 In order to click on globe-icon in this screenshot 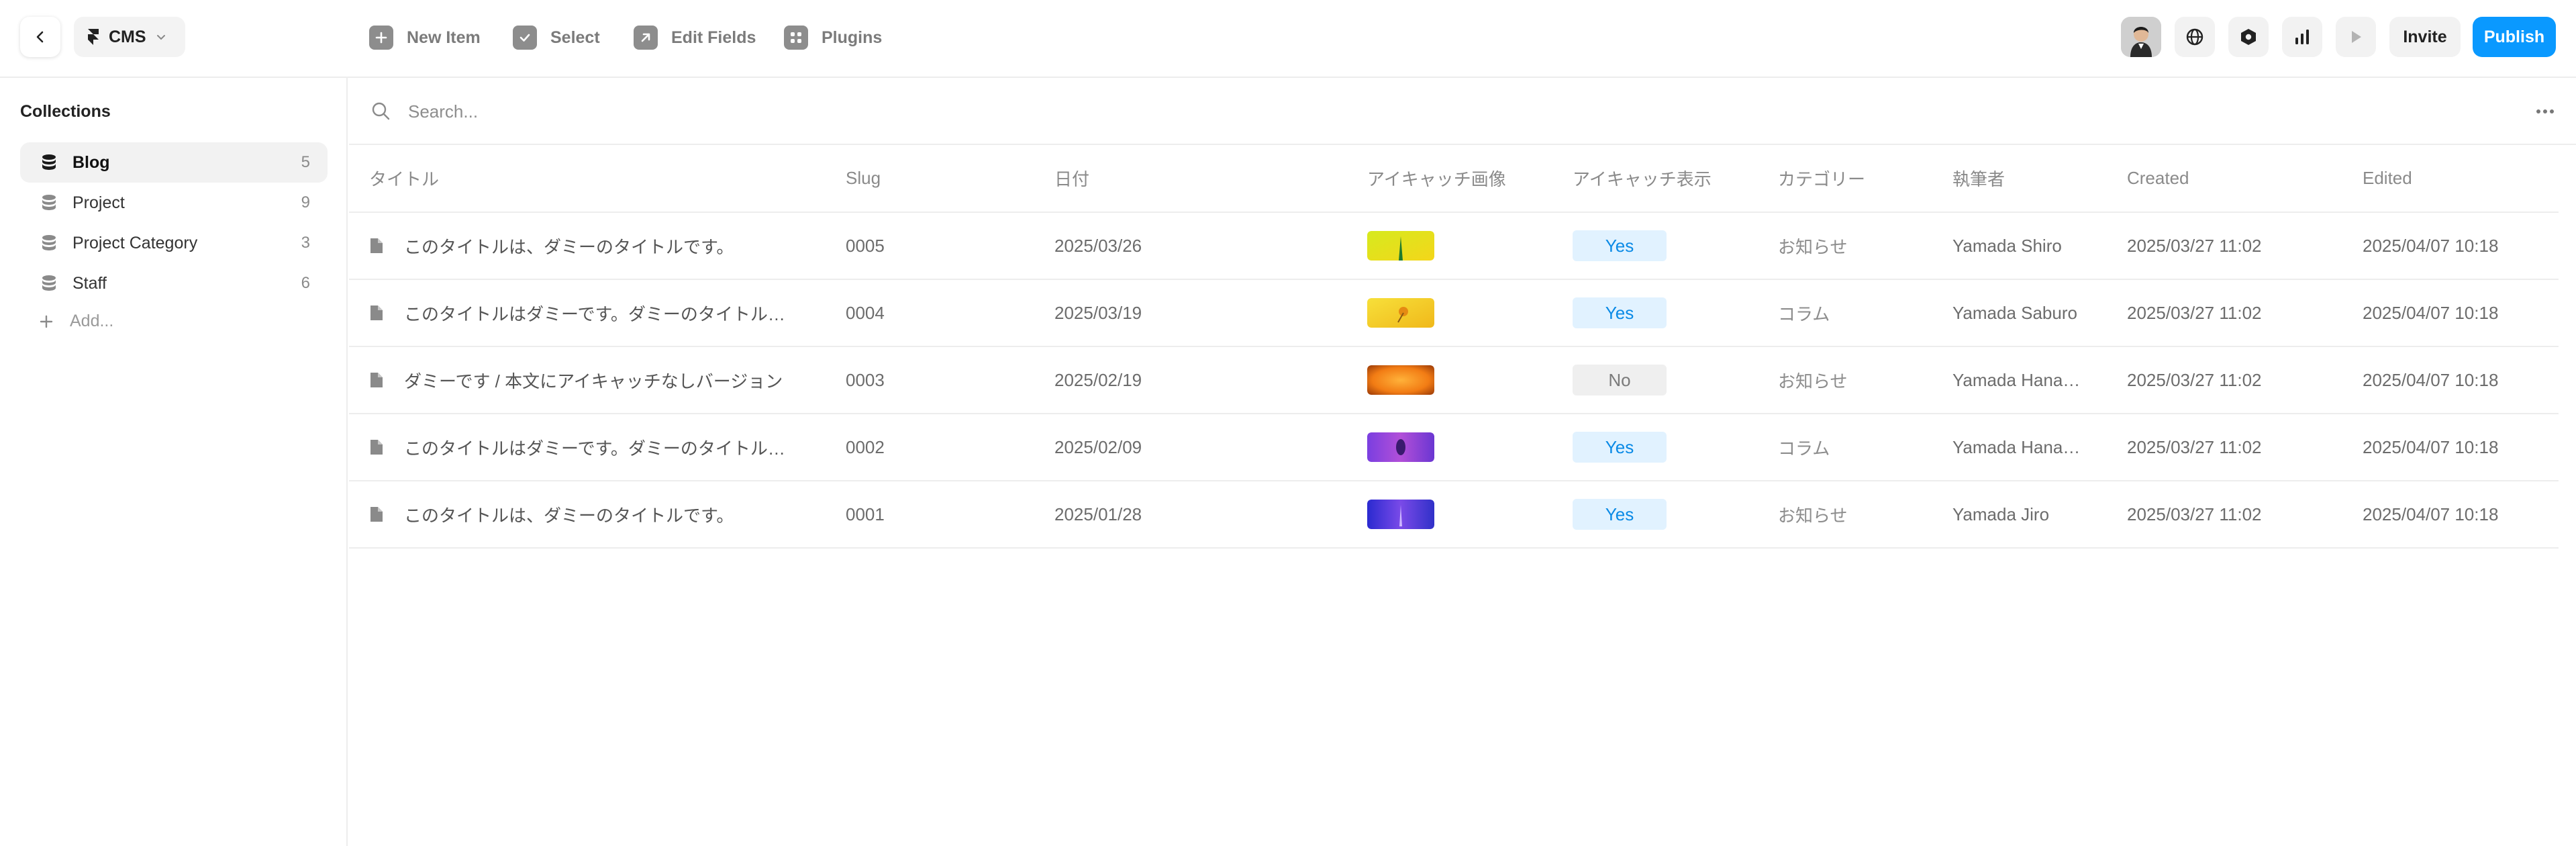, I will do `click(2194, 37)`.